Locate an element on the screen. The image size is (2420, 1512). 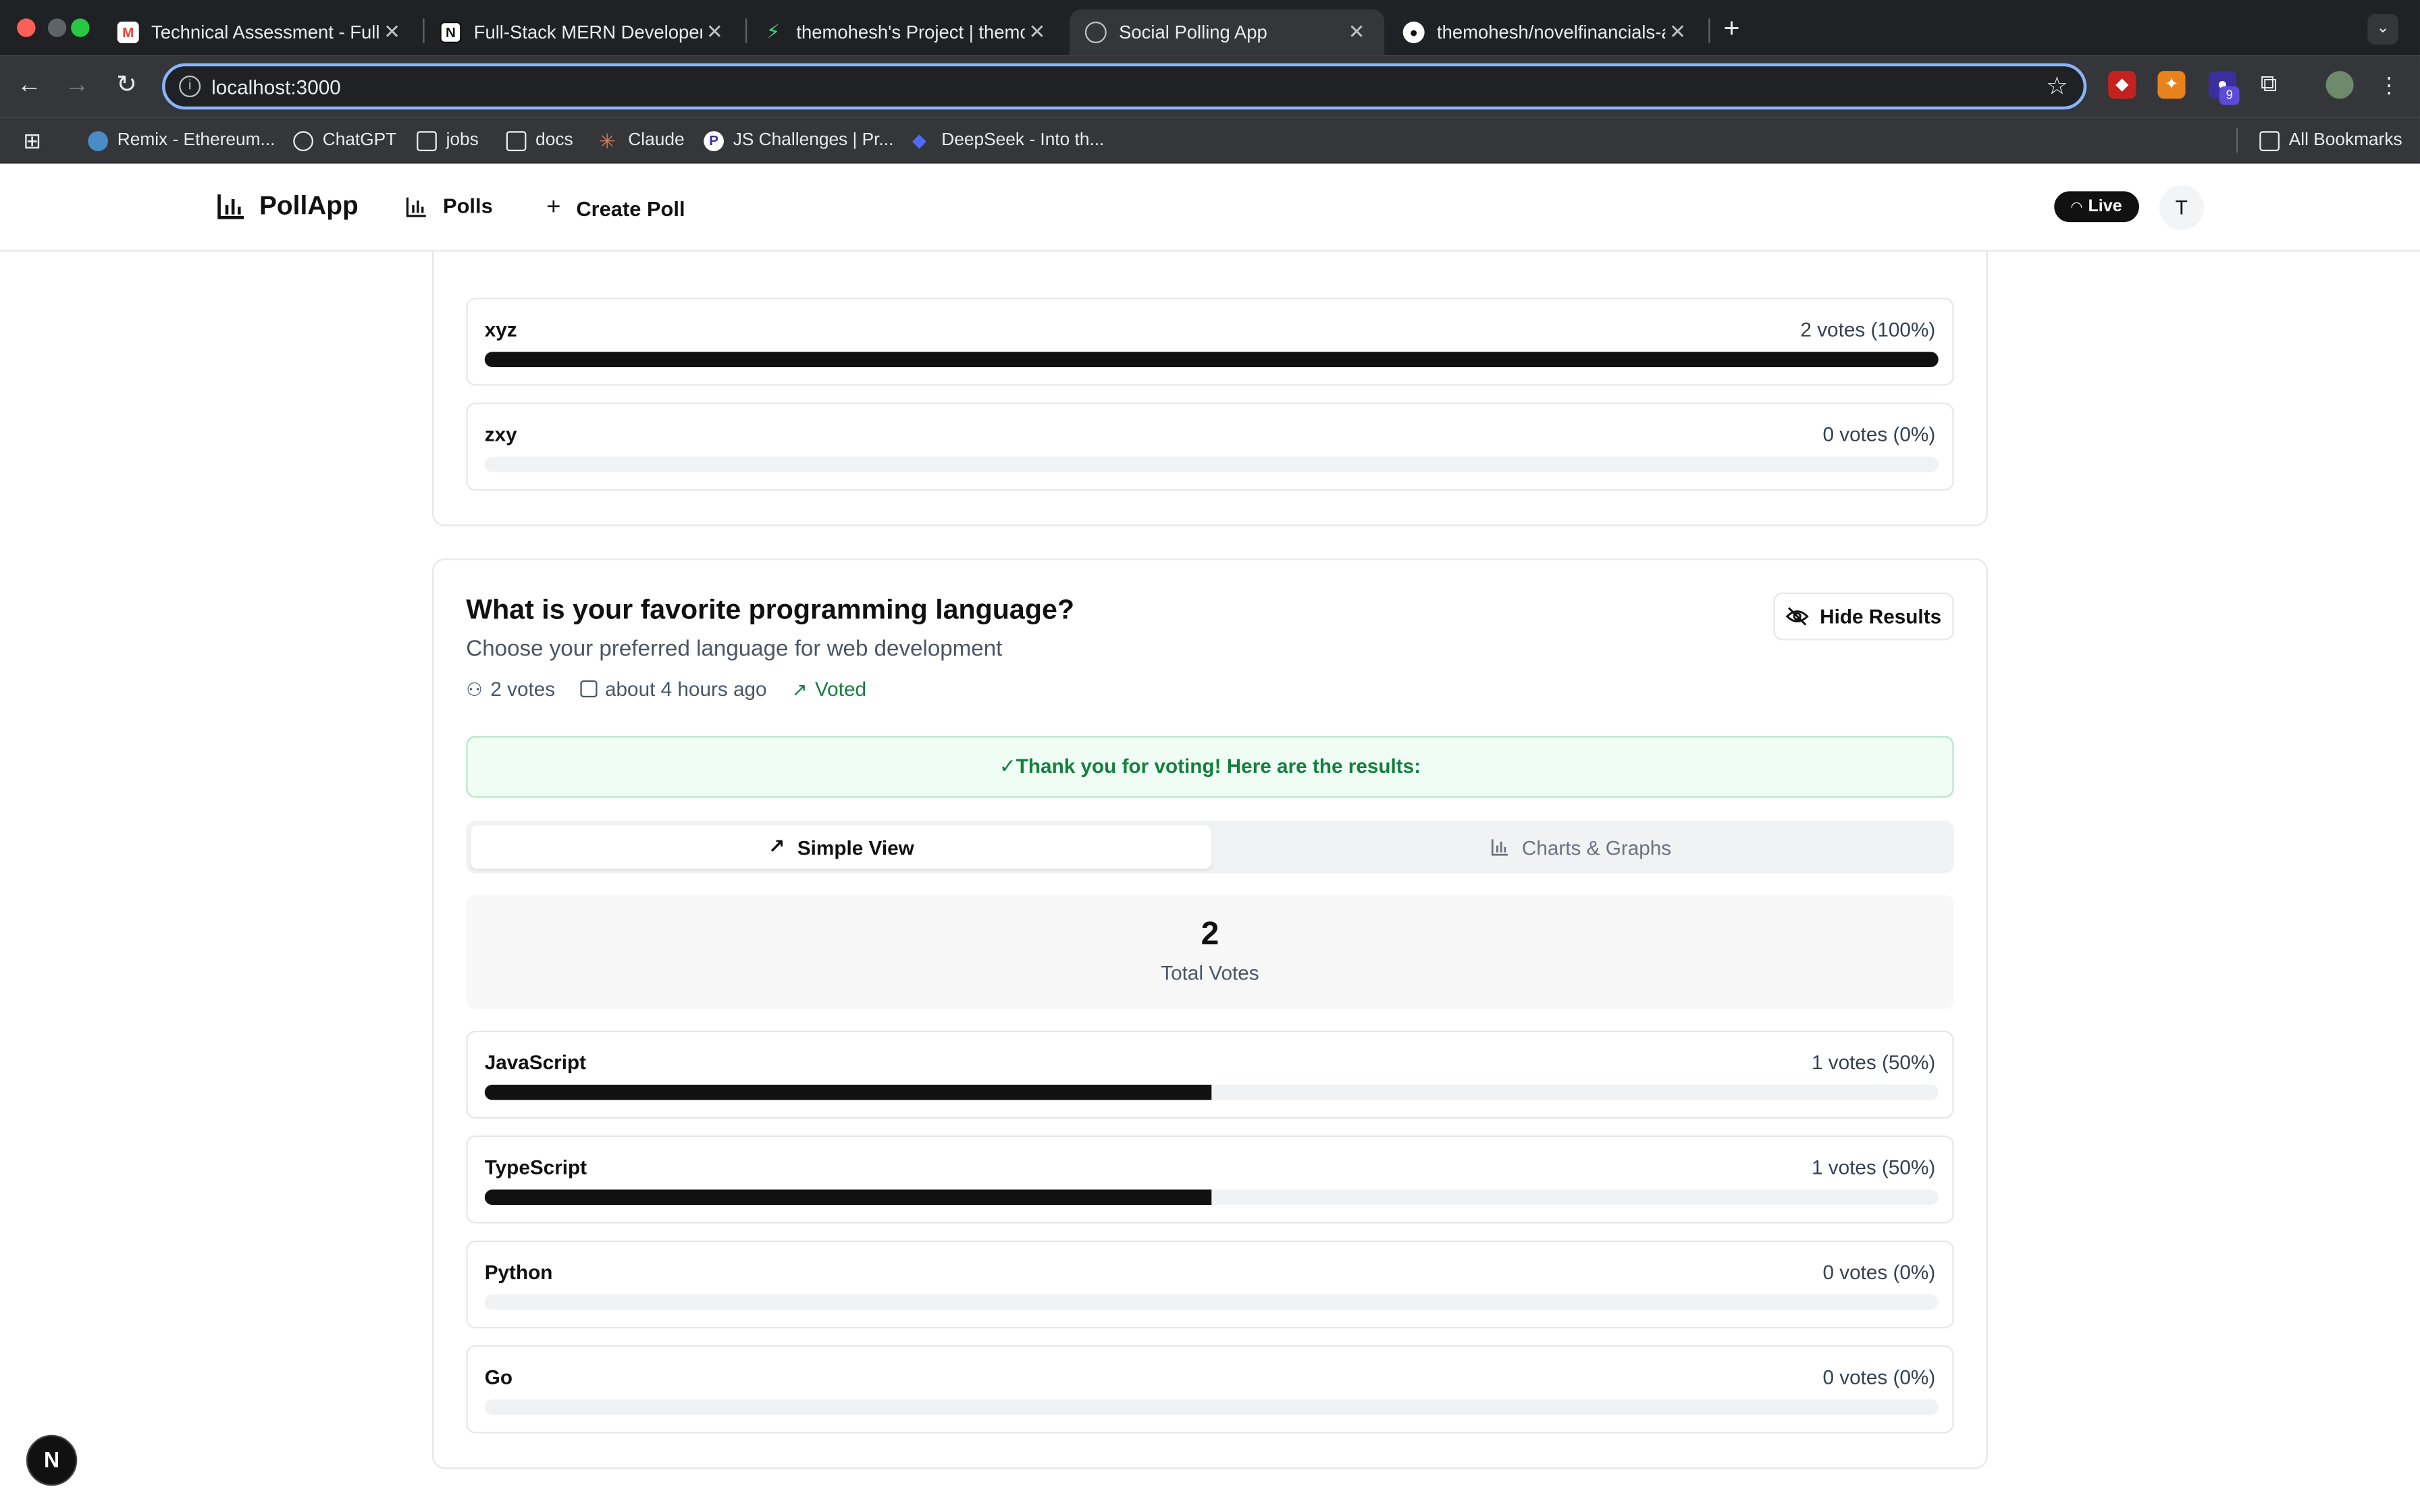
option-votes: 2 votes (100%) is located at coordinates (1868, 329).